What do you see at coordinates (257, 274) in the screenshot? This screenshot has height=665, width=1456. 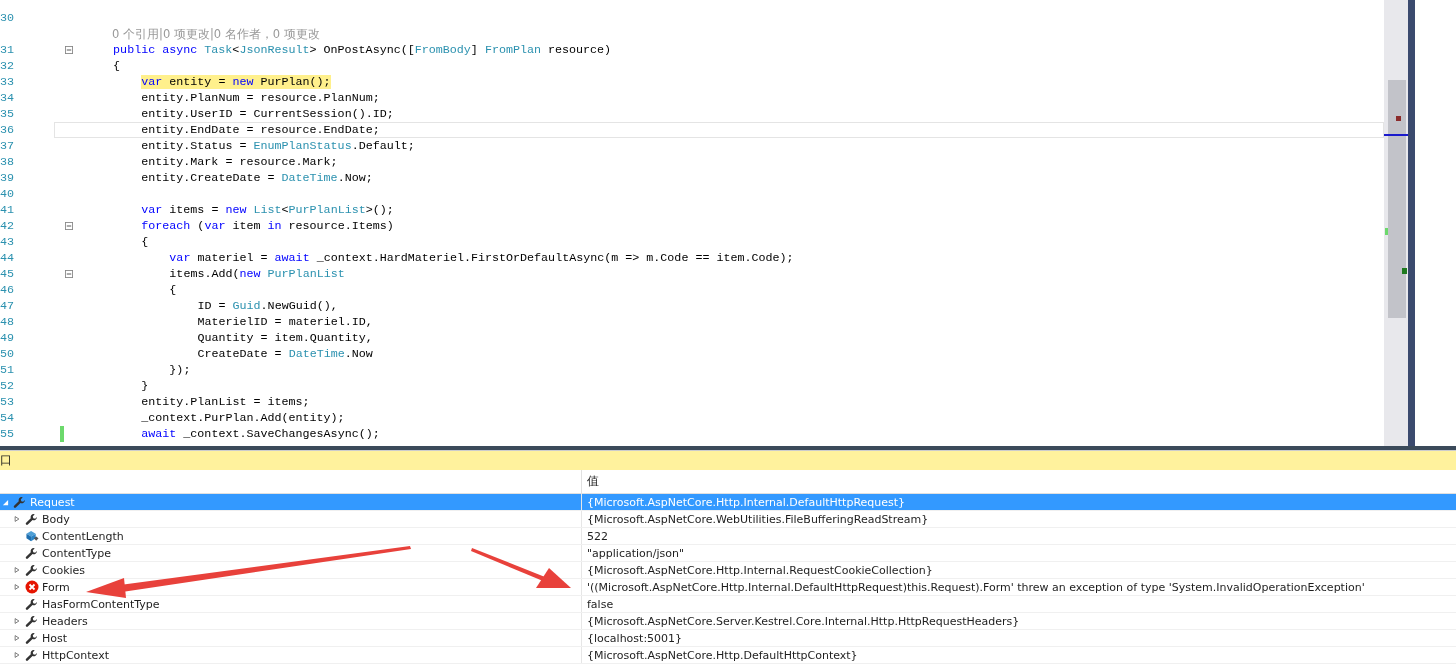 I see `code-line: items.Add(new PurPlanList` at bounding box center [257, 274].